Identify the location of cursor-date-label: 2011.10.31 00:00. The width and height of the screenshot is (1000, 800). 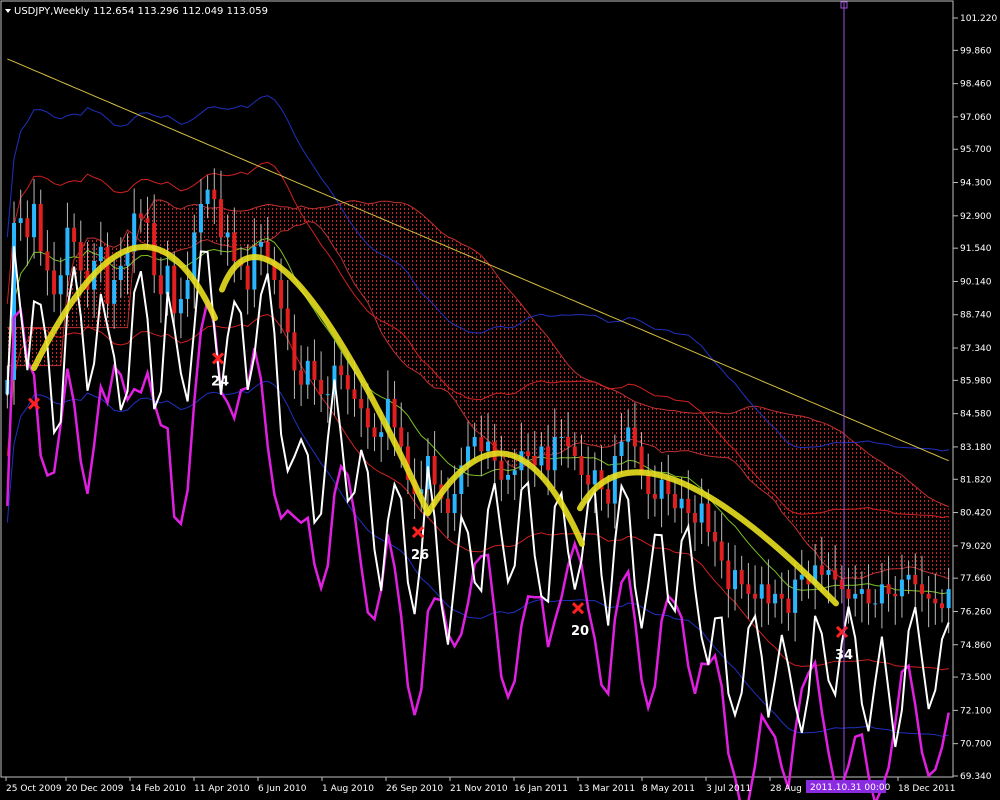
(850, 788).